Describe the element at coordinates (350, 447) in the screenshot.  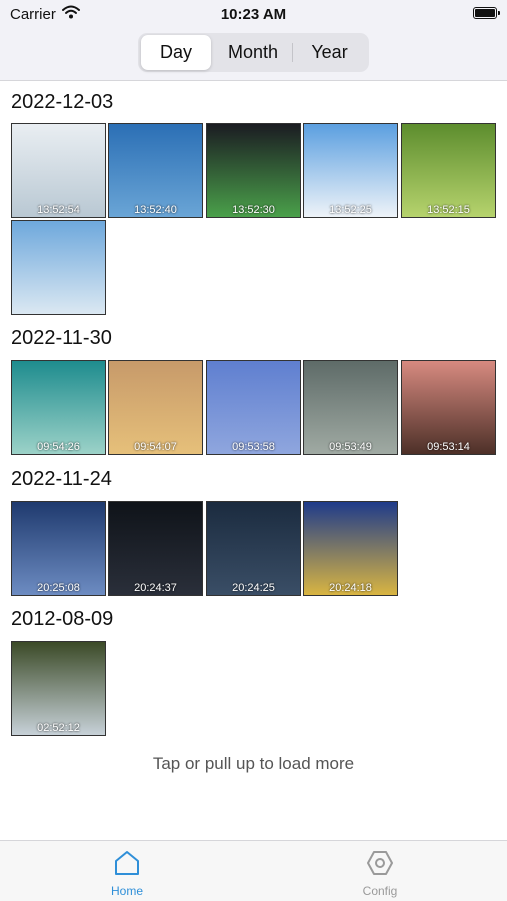
I see `photo-time: 09:53:49` at that location.